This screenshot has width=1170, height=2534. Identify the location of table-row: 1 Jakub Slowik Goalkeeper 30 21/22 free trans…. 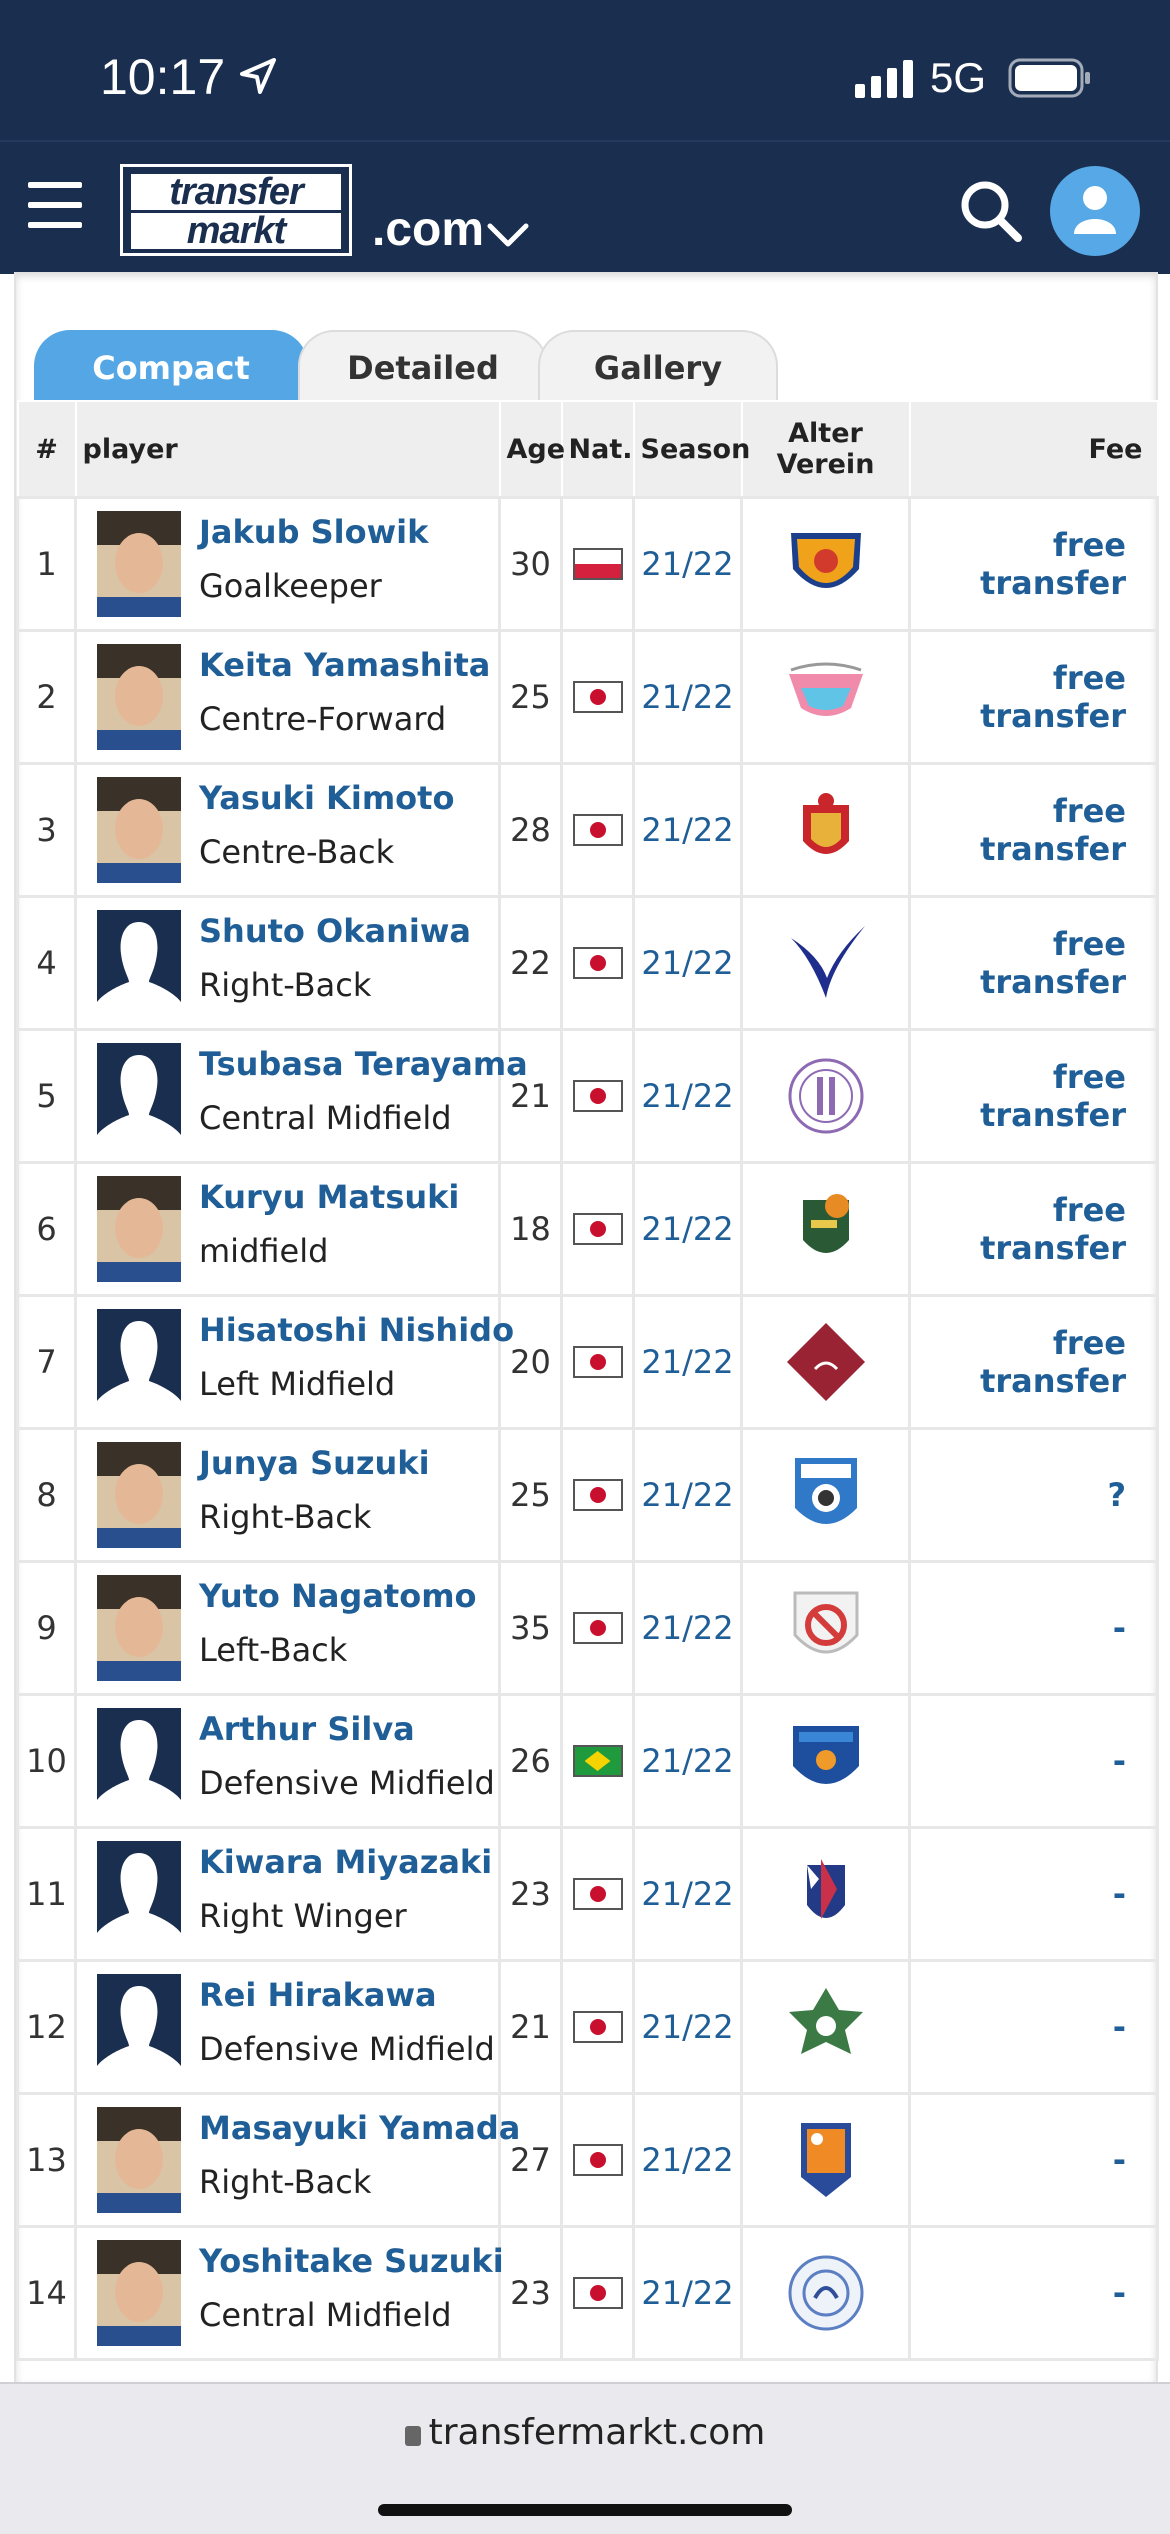
(587, 564).